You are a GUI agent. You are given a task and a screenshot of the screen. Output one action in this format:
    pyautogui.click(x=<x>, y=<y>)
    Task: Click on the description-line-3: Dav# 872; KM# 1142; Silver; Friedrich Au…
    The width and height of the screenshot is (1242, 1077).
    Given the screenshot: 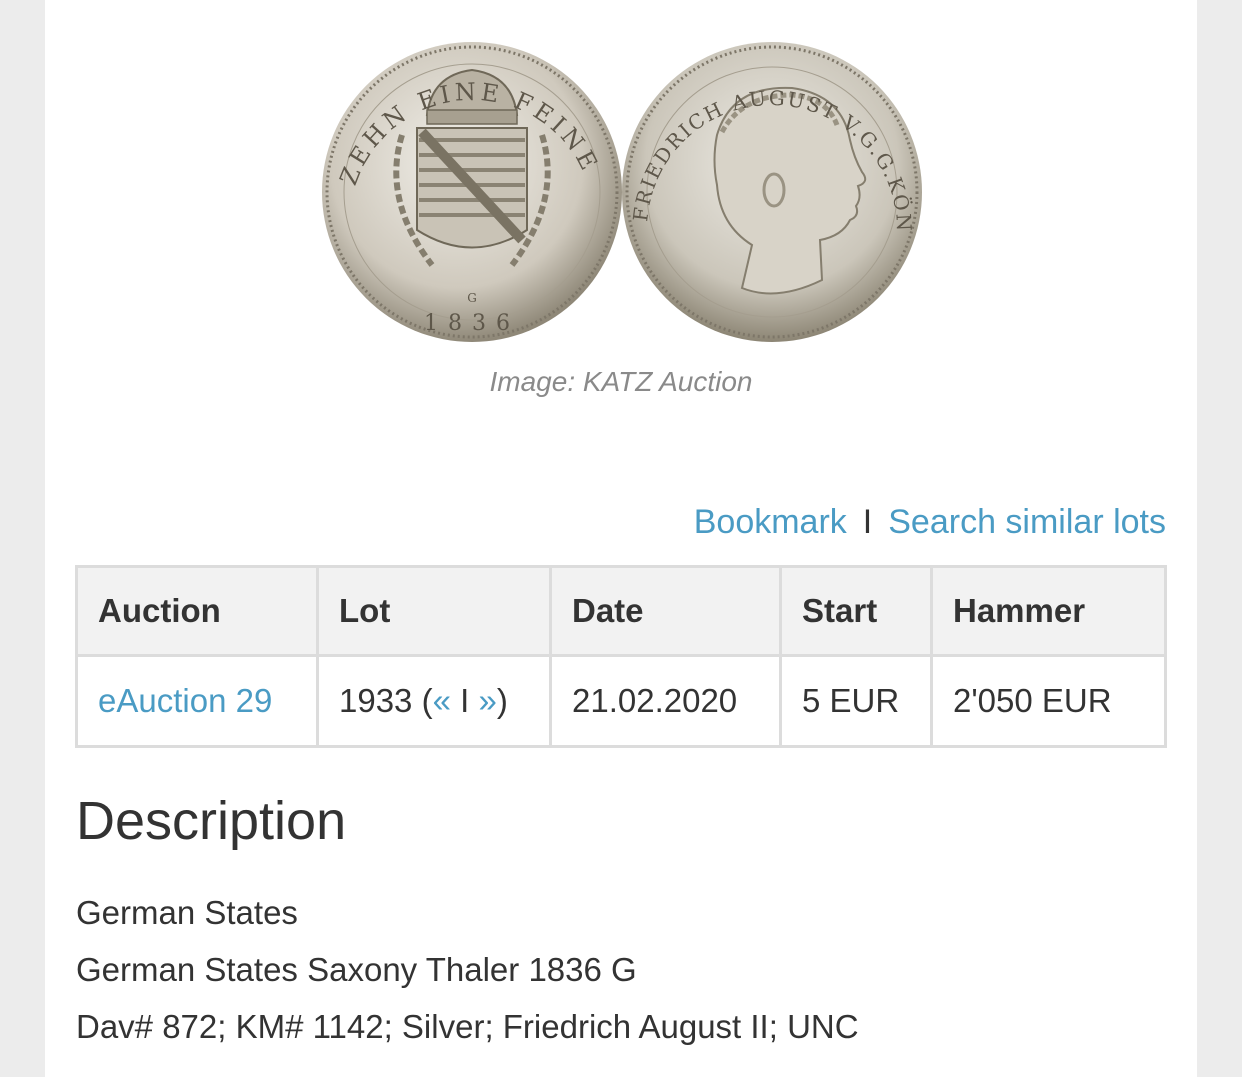 What is the action you would take?
    pyautogui.click(x=467, y=1026)
    